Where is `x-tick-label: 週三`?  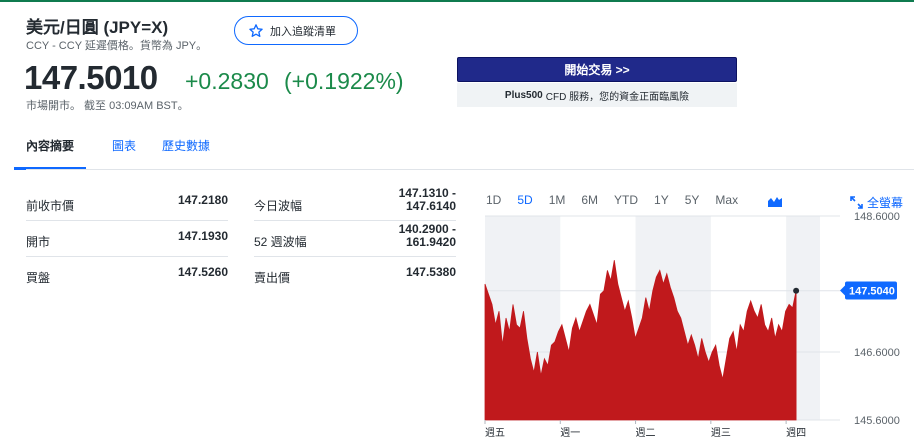 x-tick-label: 週三 is located at coordinates (721, 433).